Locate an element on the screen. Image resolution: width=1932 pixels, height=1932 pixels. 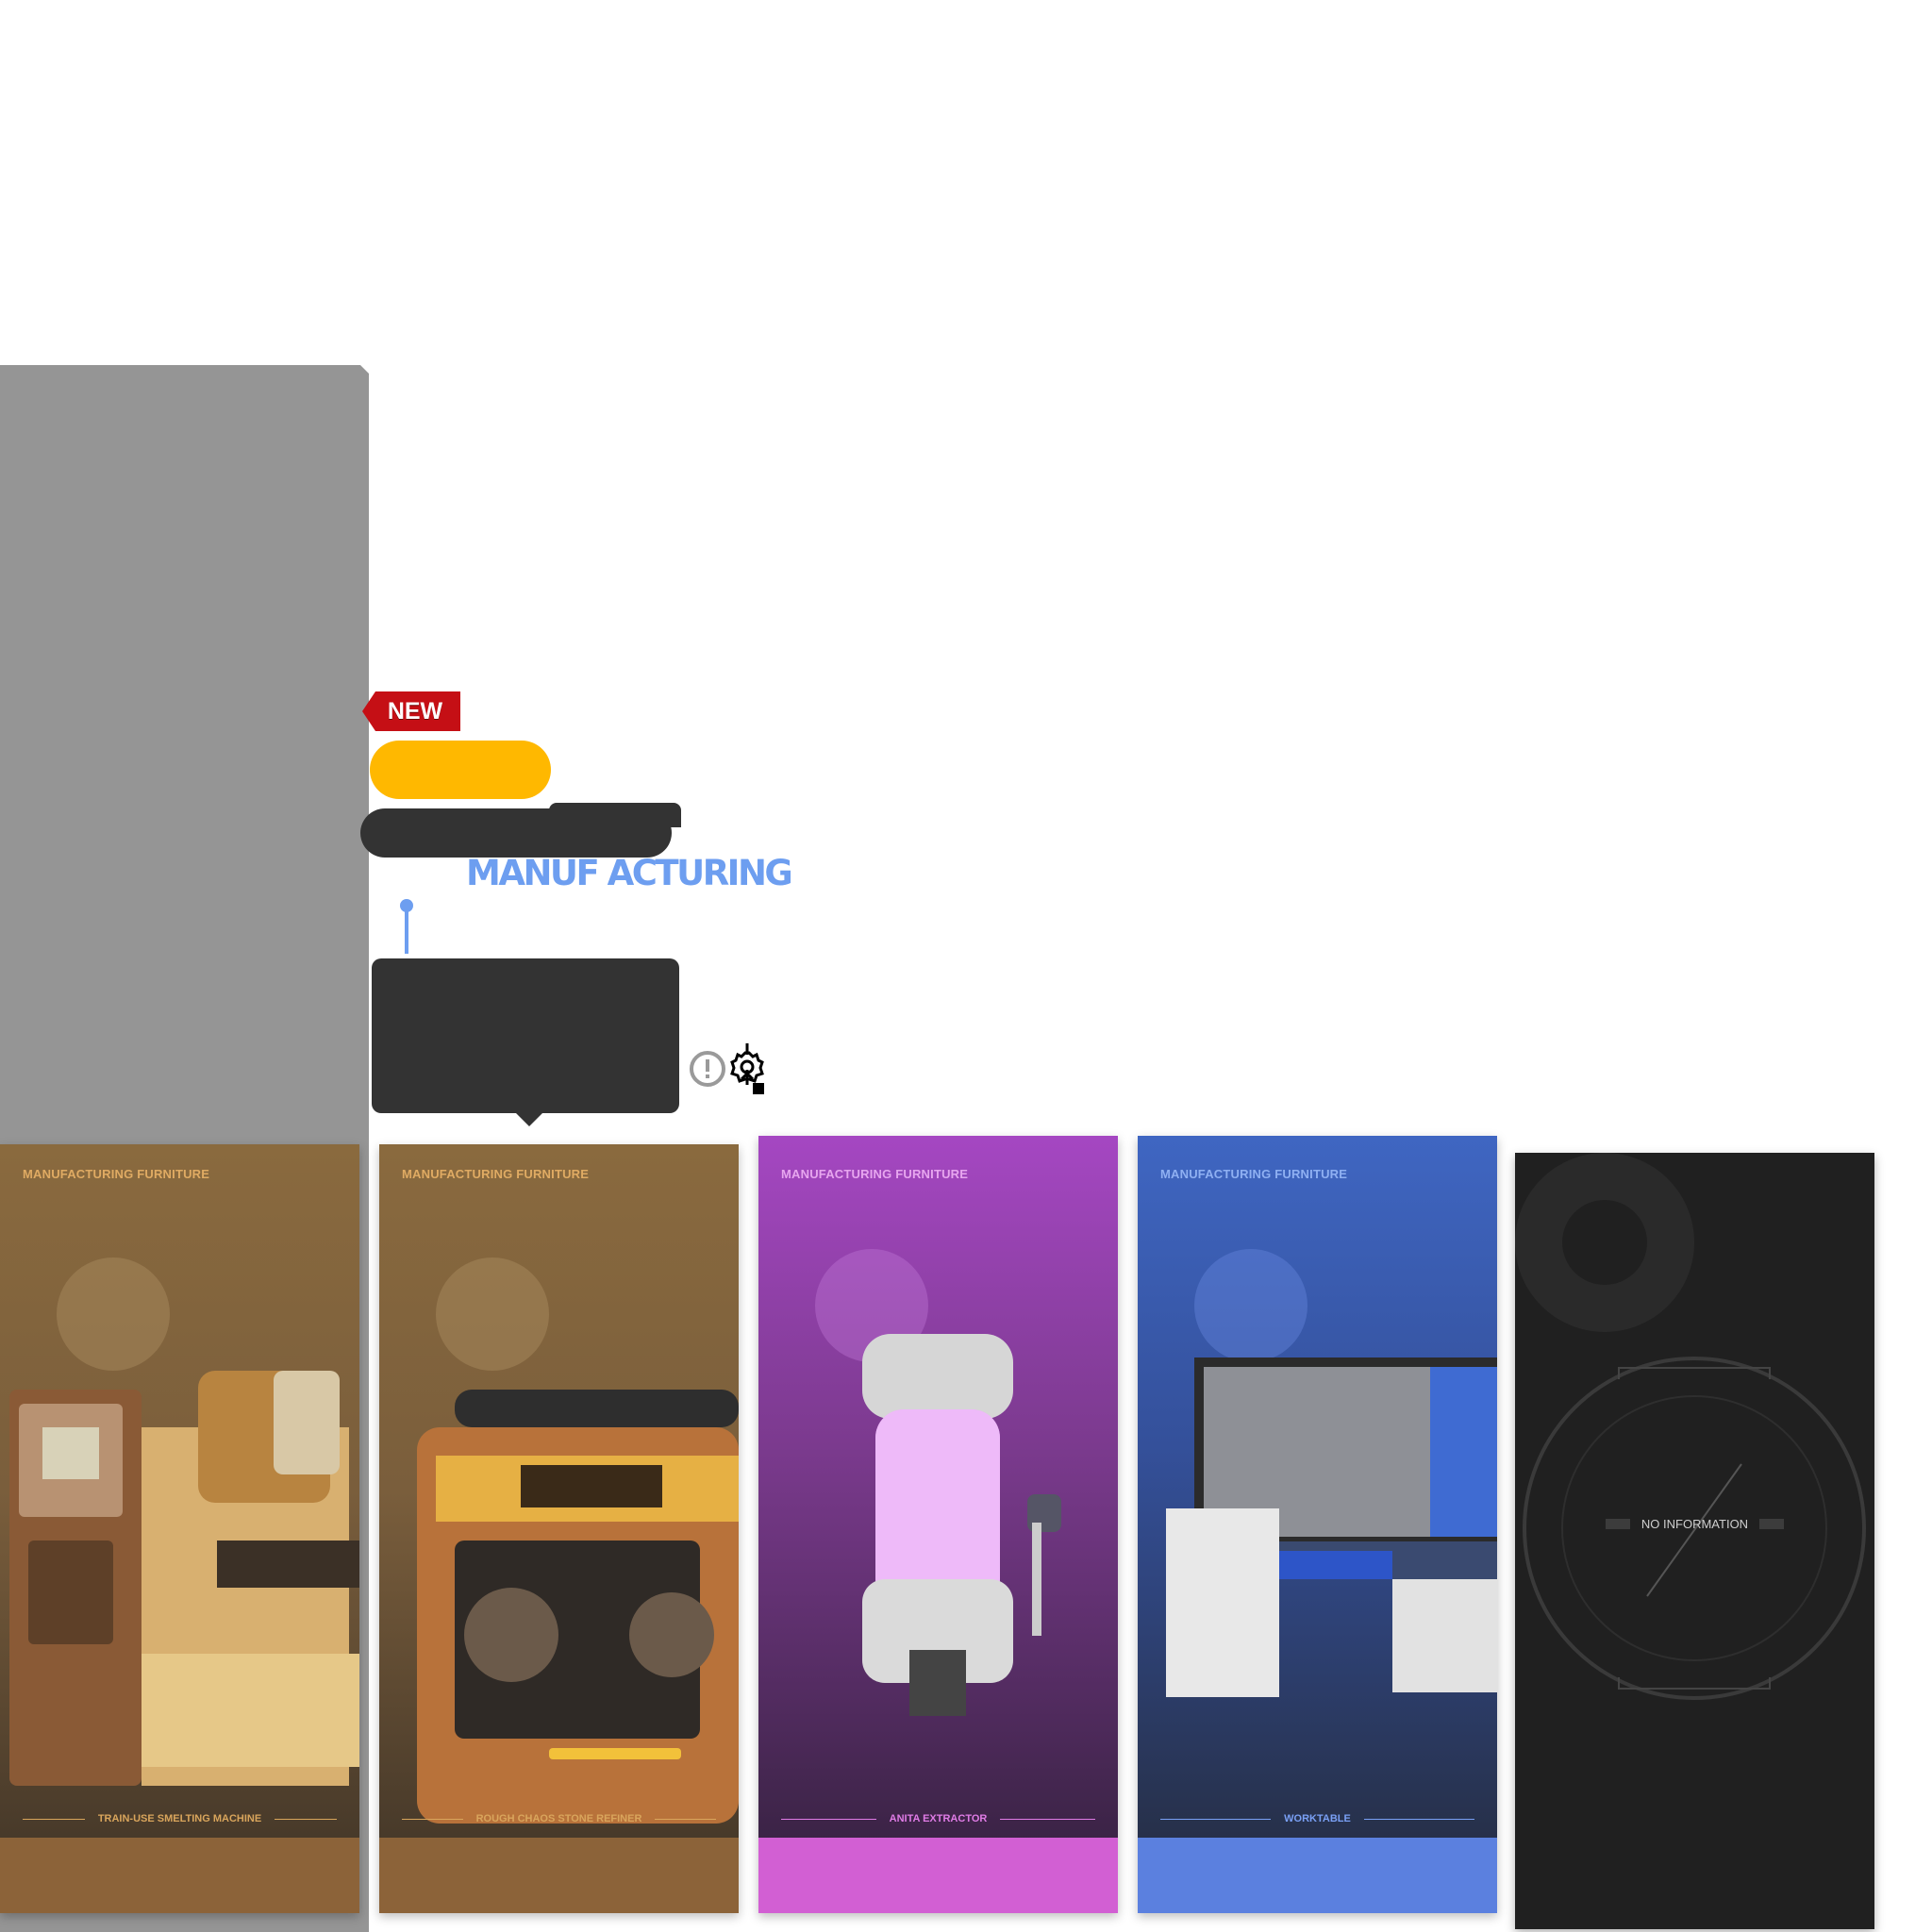
refiner-image is located at coordinates (578, 1540).